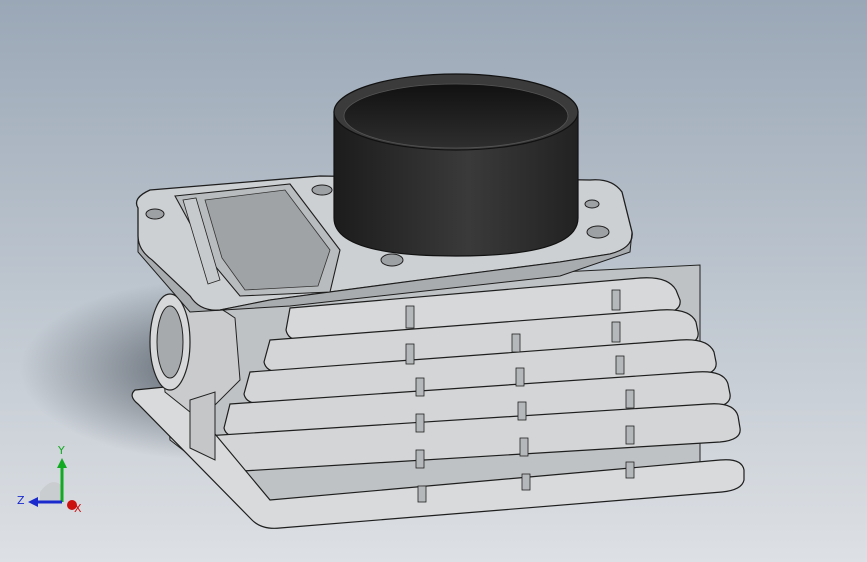  Describe the element at coordinates (61, 450) in the screenshot. I see `y-axis-label: Y` at that location.